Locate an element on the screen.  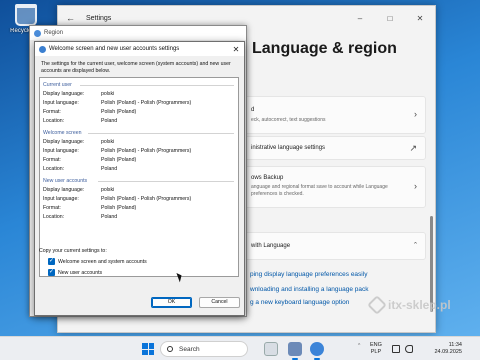
settings-title: Settings is located at coordinates (99, 18).